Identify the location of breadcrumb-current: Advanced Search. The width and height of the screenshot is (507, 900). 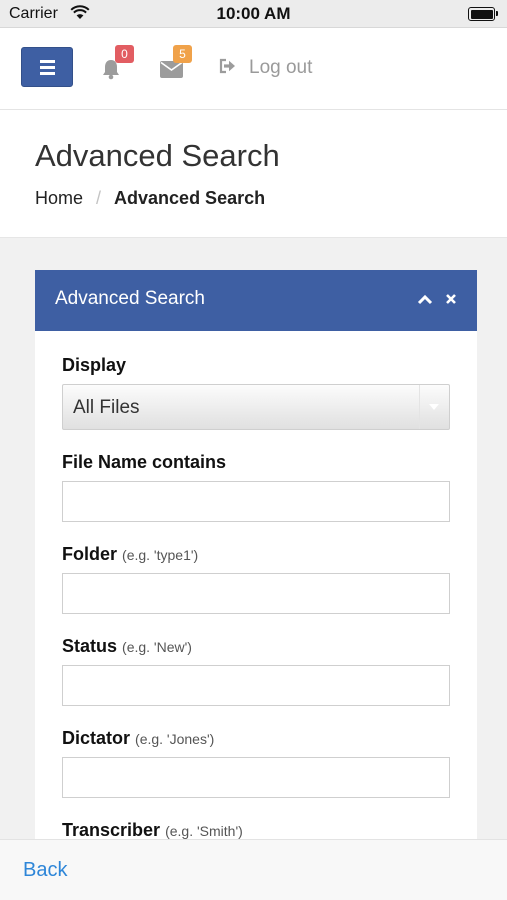
(190, 198).